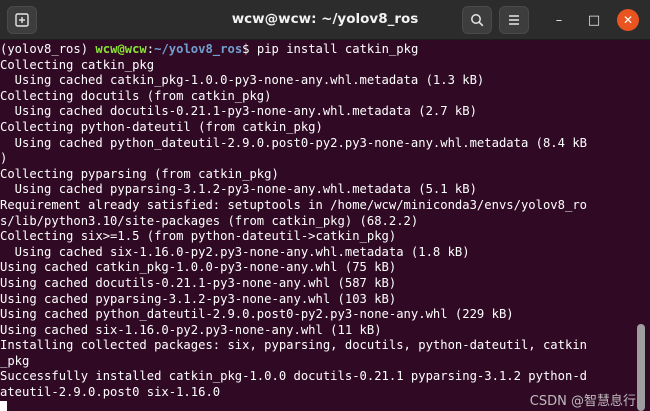  What do you see at coordinates (15, 360) in the screenshot?
I see `output-line: _pkg` at bounding box center [15, 360].